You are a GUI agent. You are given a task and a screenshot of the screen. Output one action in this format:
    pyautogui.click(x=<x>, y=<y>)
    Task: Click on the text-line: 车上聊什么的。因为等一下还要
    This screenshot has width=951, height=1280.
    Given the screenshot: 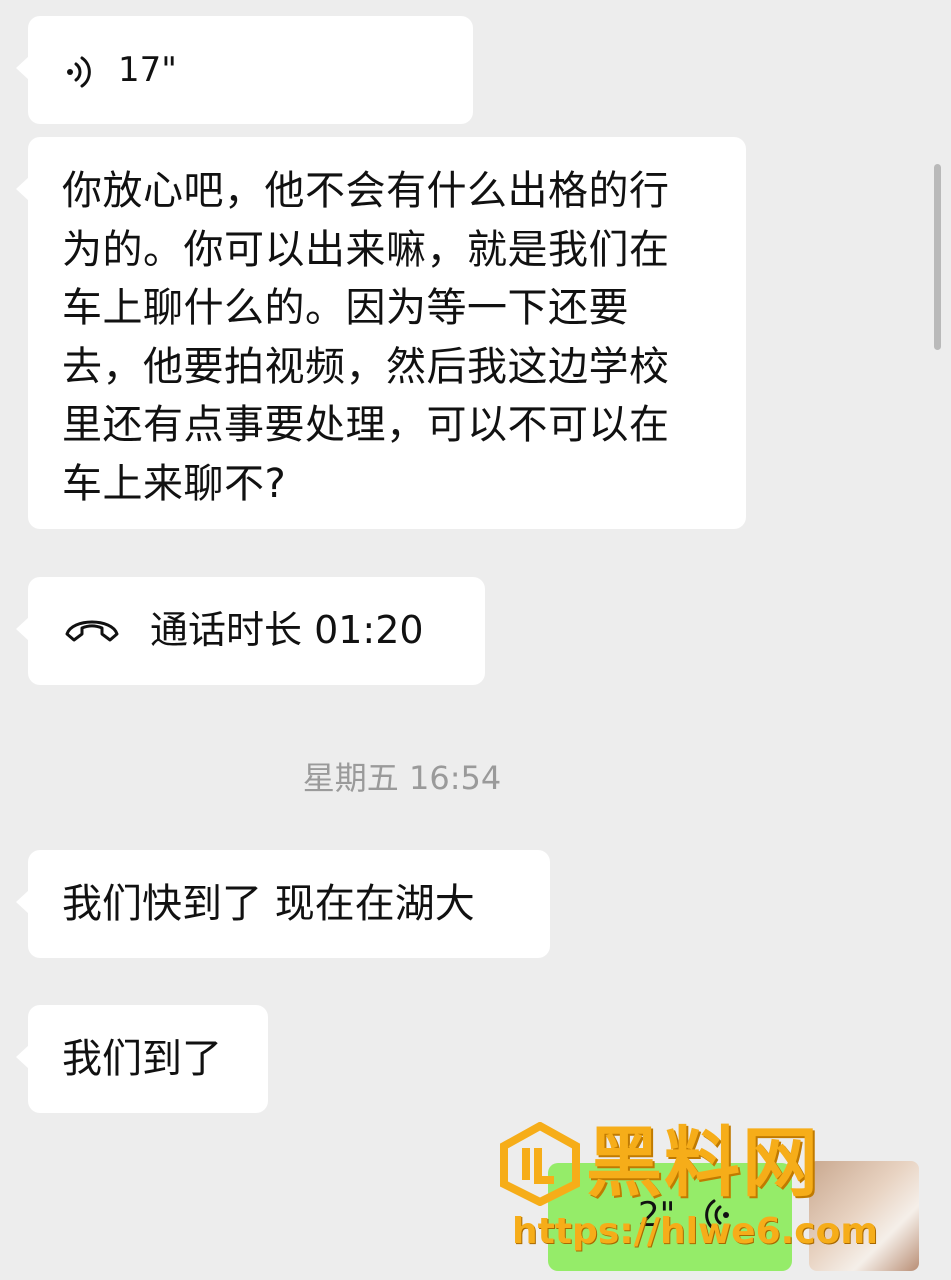 What is the action you would take?
    pyautogui.click(x=345, y=308)
    